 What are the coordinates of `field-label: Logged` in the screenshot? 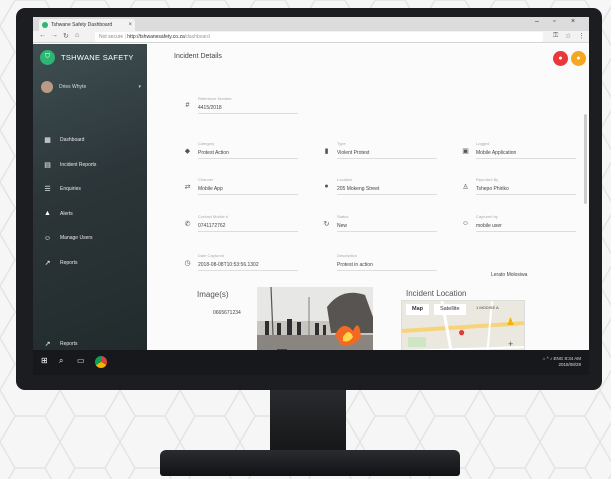 It's located at (483, 143).